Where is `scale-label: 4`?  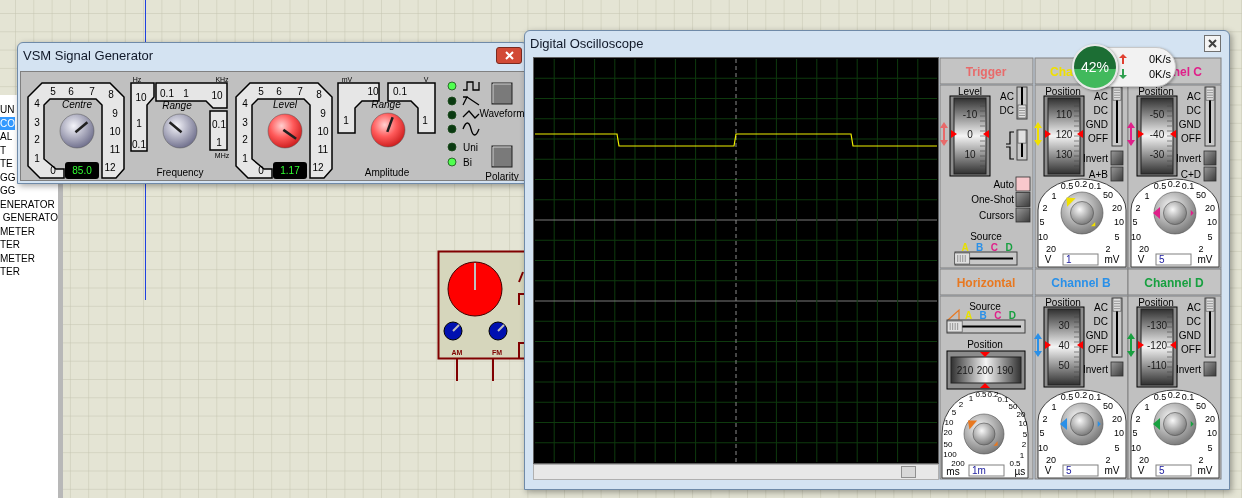
scale-label: 4 is located at coordinates (245, 103).